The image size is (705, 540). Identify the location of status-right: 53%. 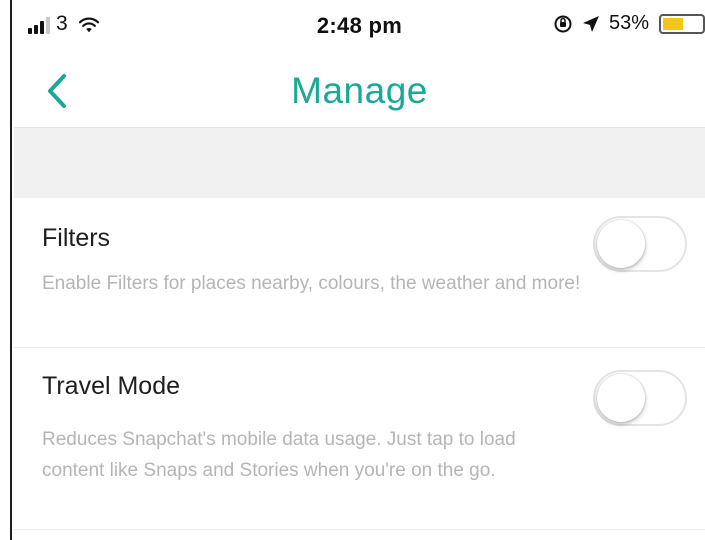
(629, 23).